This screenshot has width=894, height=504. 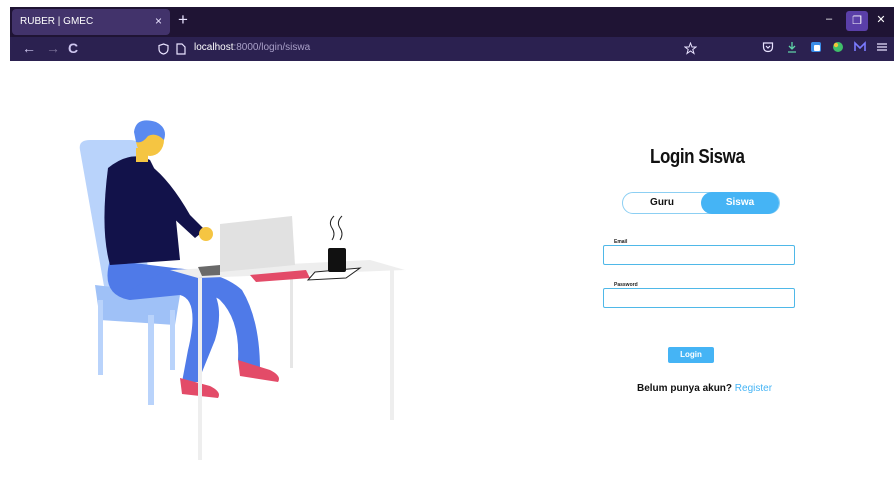 I want to click on email-field: Email, so click(x=699, y=252).